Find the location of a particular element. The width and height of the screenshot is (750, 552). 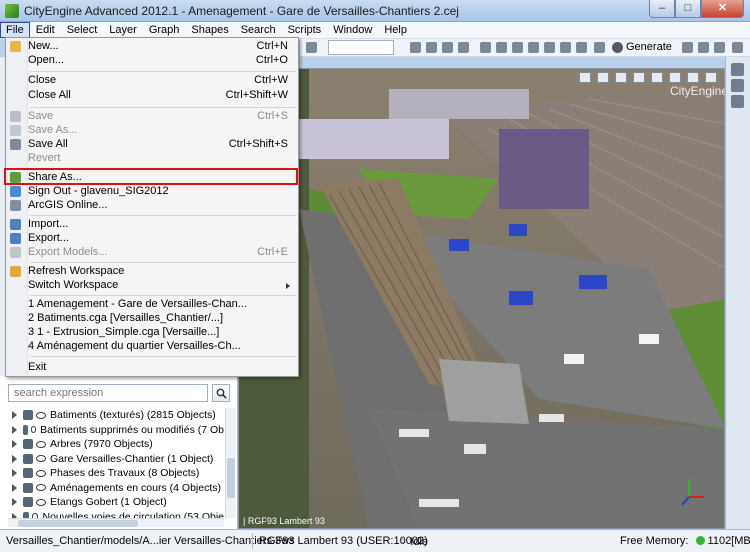

menu-item-exit: Exit is located at coordinates (152, 368).